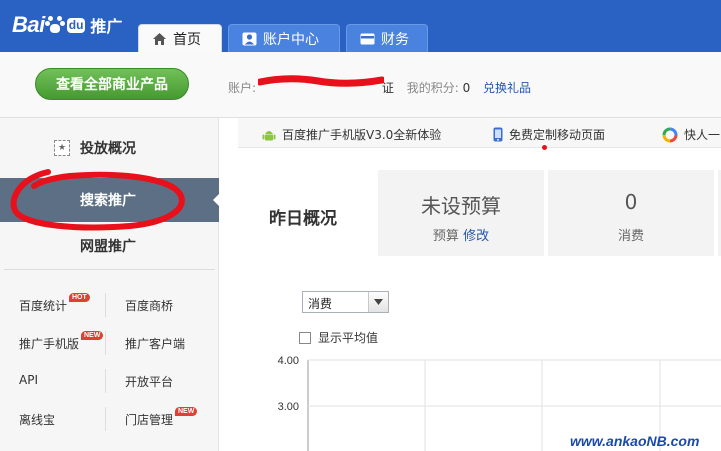 This screenshot has height=451, width=721. Describe the element at coordinates (345, 302) in the screenshot. I see `metric-select: 消费` at that location.